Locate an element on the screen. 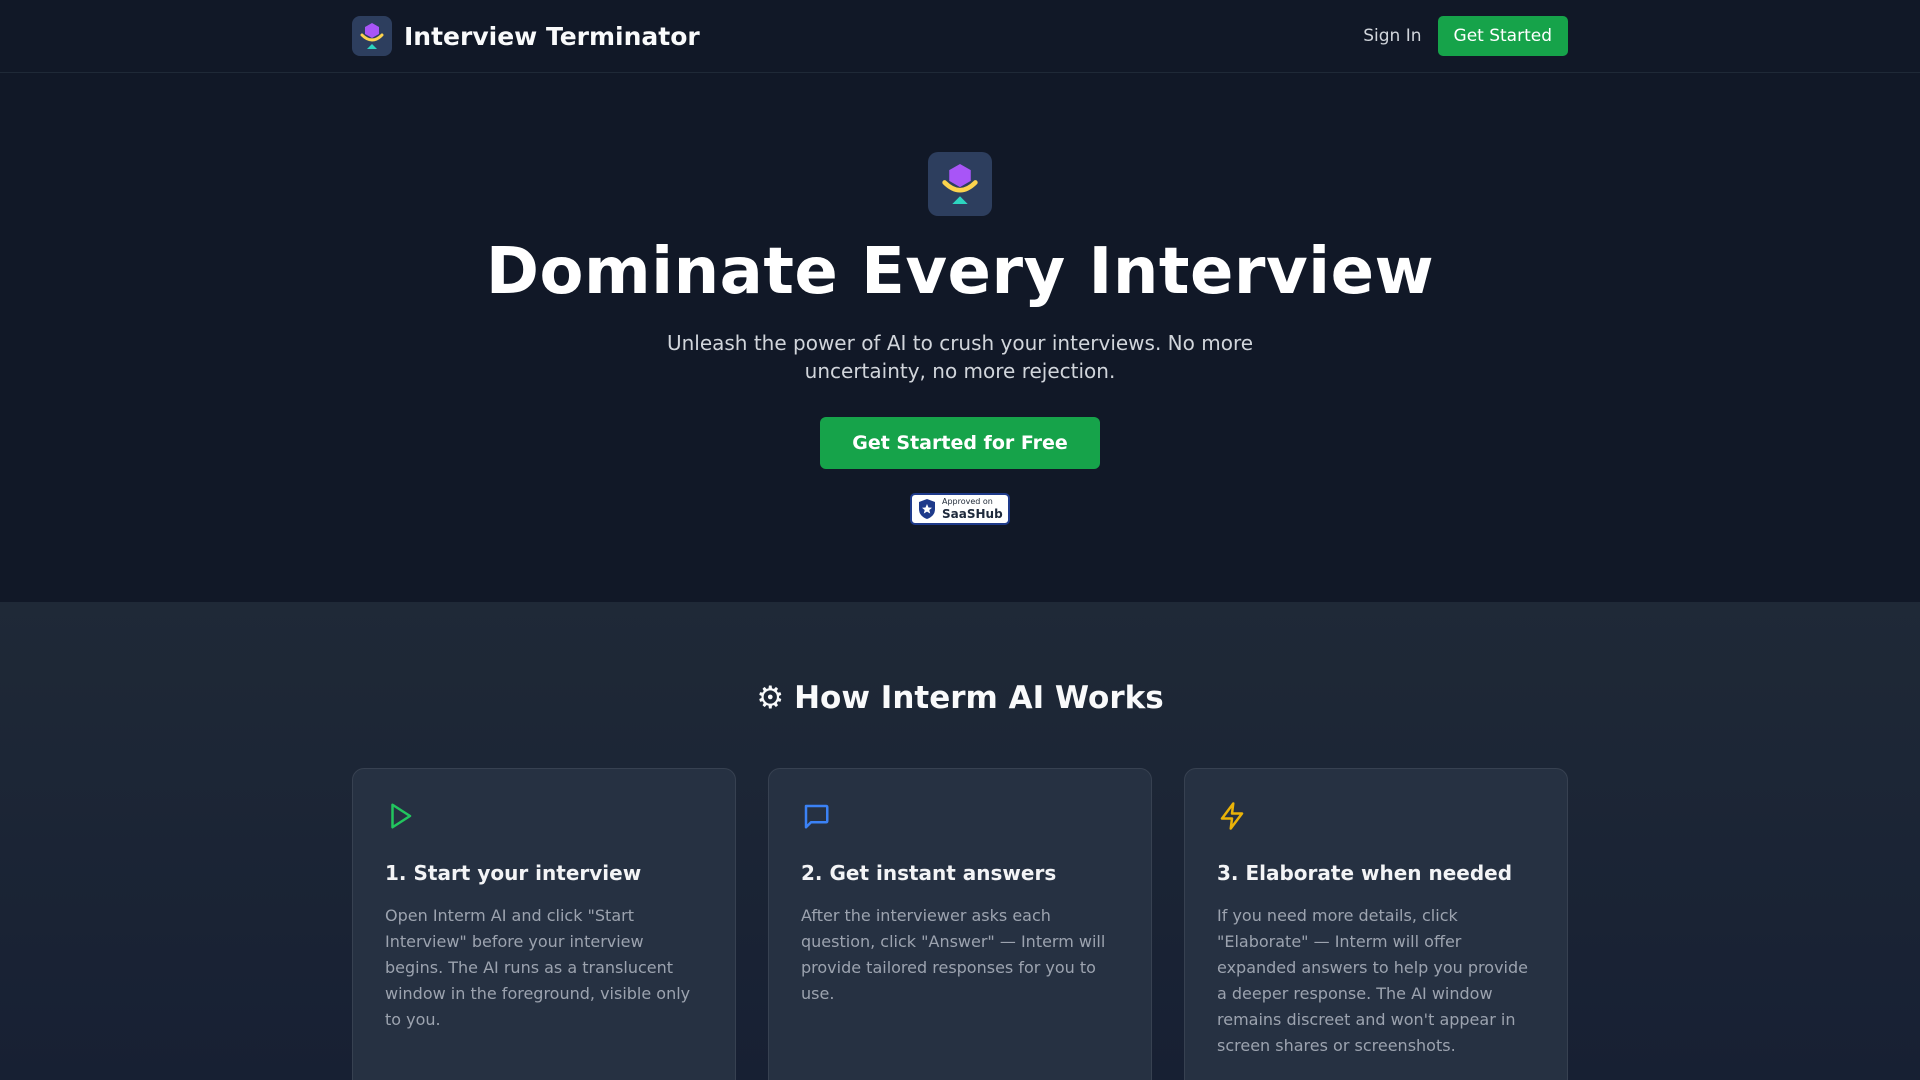 The width and height of the screenshot is (1920, 1080). hero-title: Dominate Every Interview is located at coordinates (960, 272).